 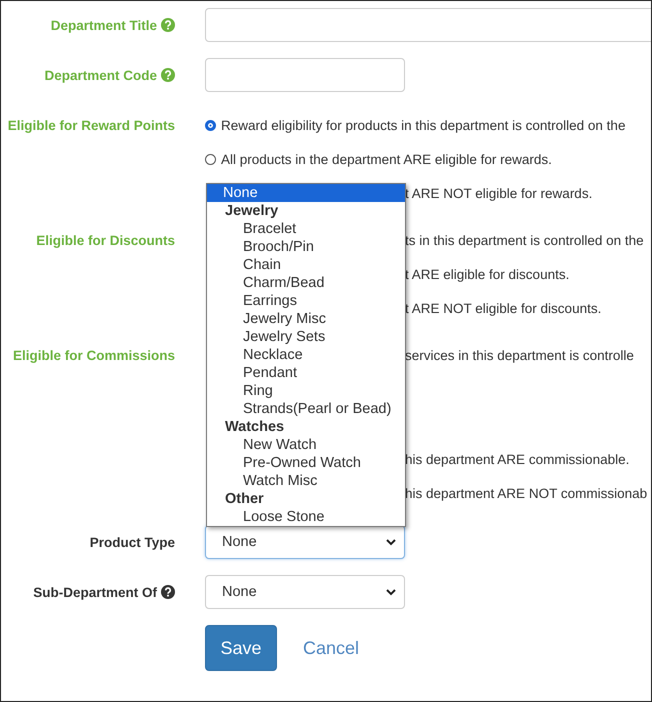 I want to click on dropdown-option: Jewelry Misc, so click(x=306, y=319).